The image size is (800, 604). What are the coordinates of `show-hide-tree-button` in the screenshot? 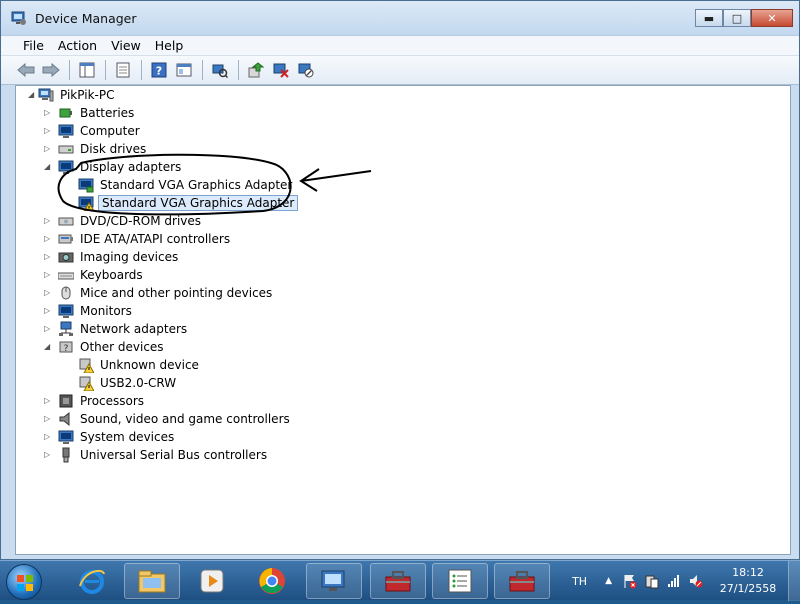 It's located at (87, 70).